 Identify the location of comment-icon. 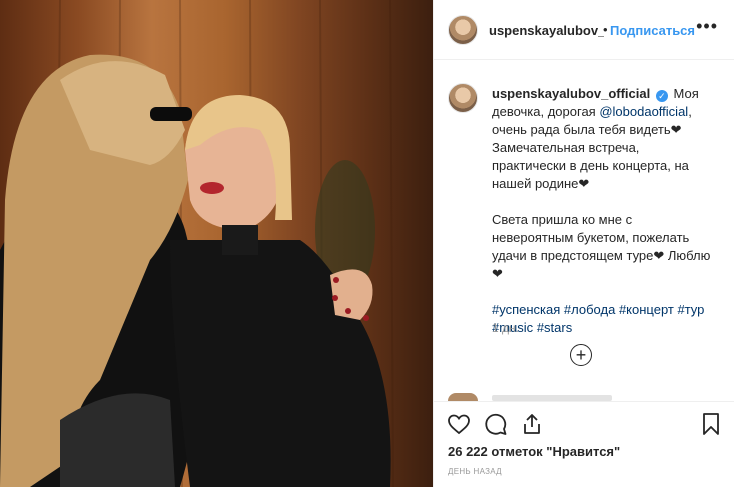
(496, 424).